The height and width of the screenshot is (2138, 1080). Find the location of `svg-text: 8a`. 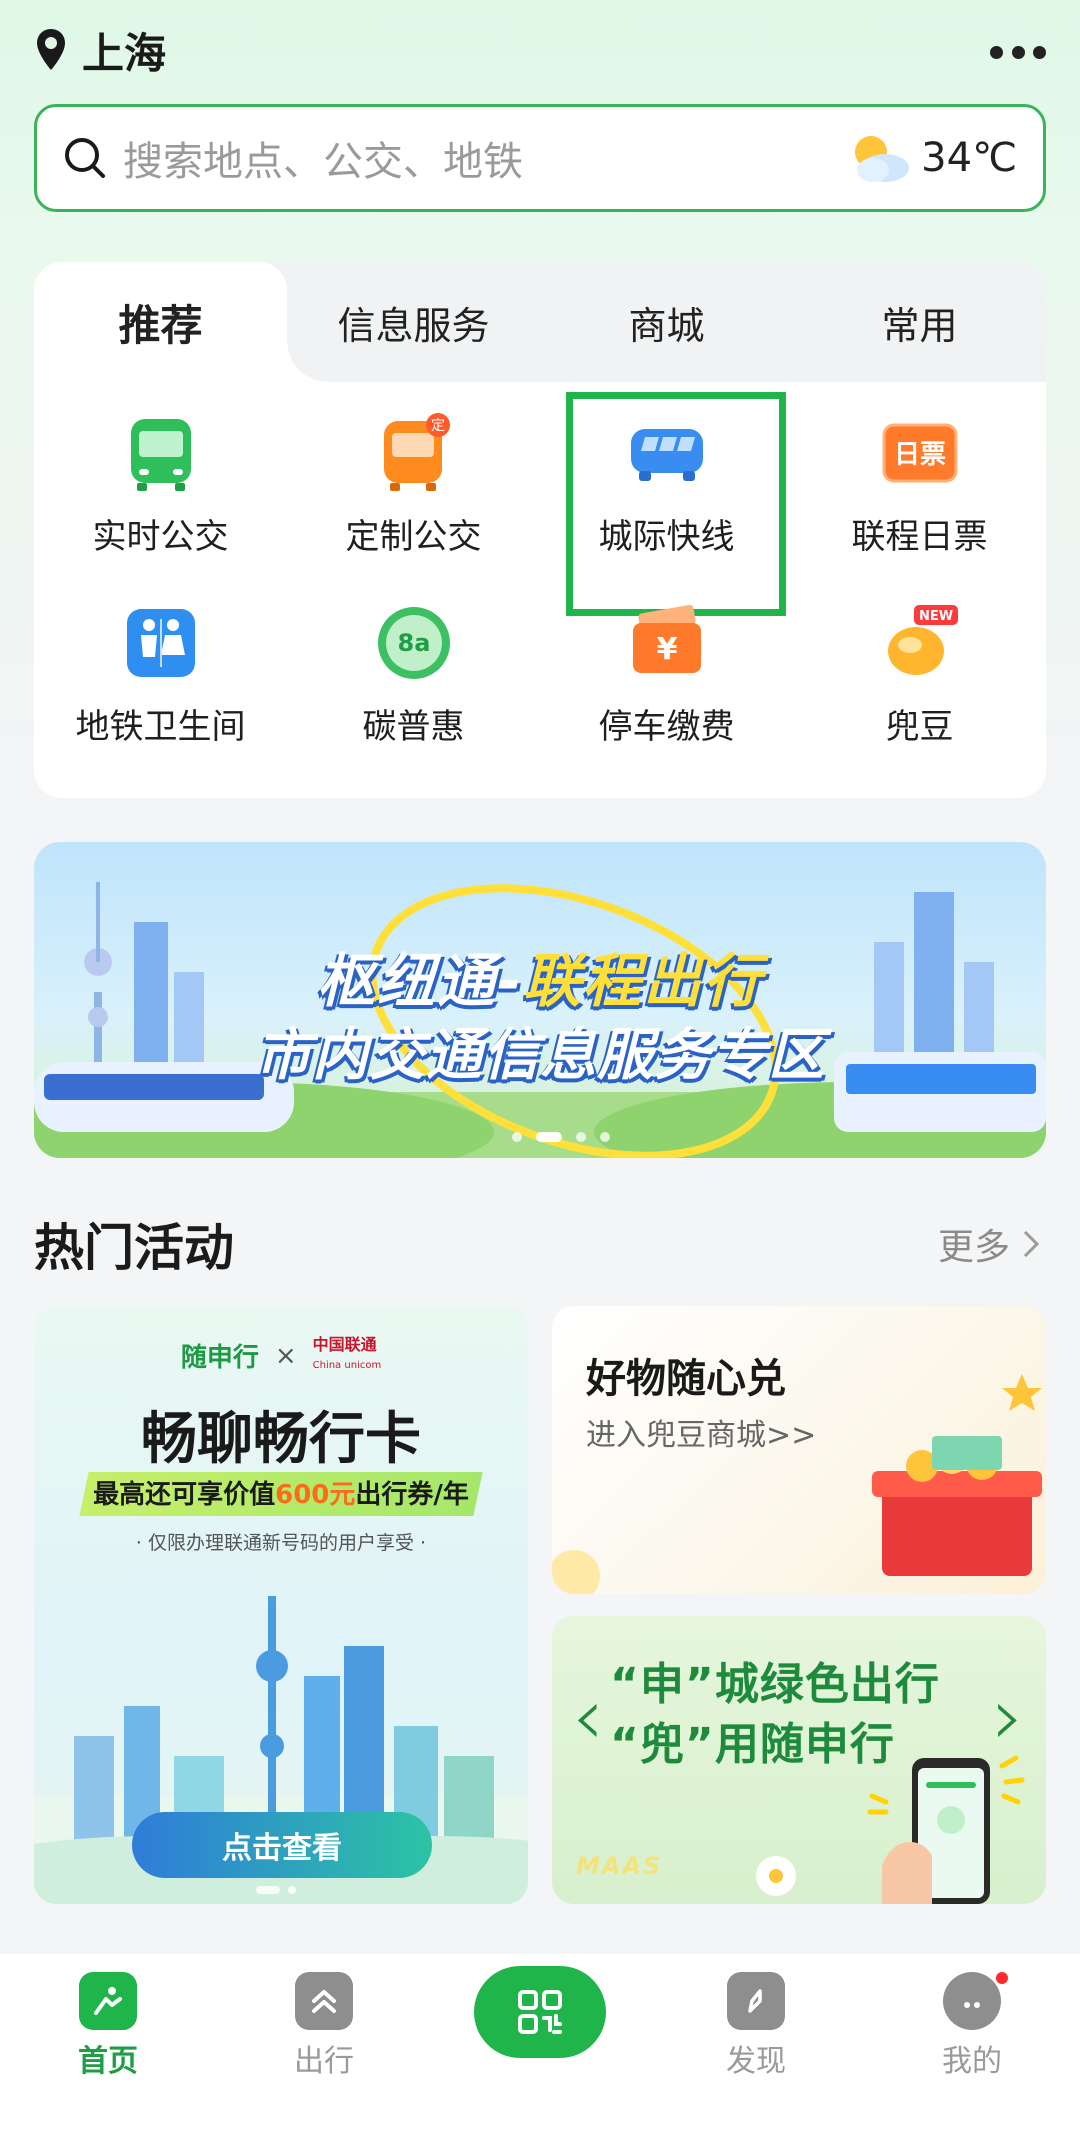

svg-text: 8a is located at coordinates (413, 643).